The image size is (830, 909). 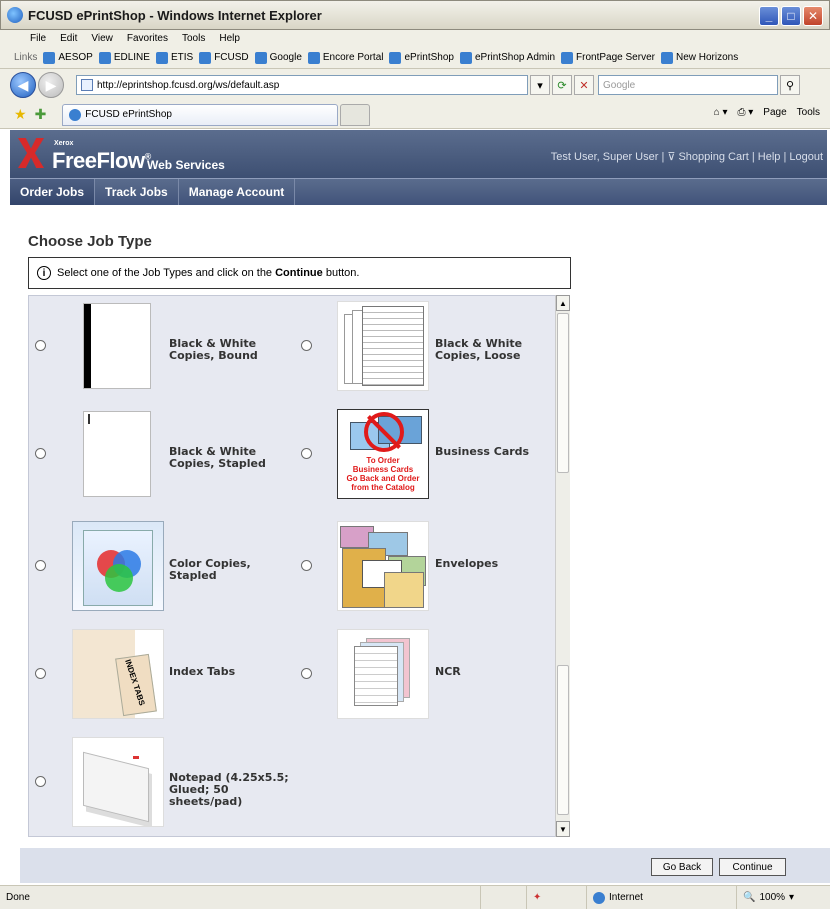 I want to click on link-edline: EDLINE, so click(x=124, y=57).